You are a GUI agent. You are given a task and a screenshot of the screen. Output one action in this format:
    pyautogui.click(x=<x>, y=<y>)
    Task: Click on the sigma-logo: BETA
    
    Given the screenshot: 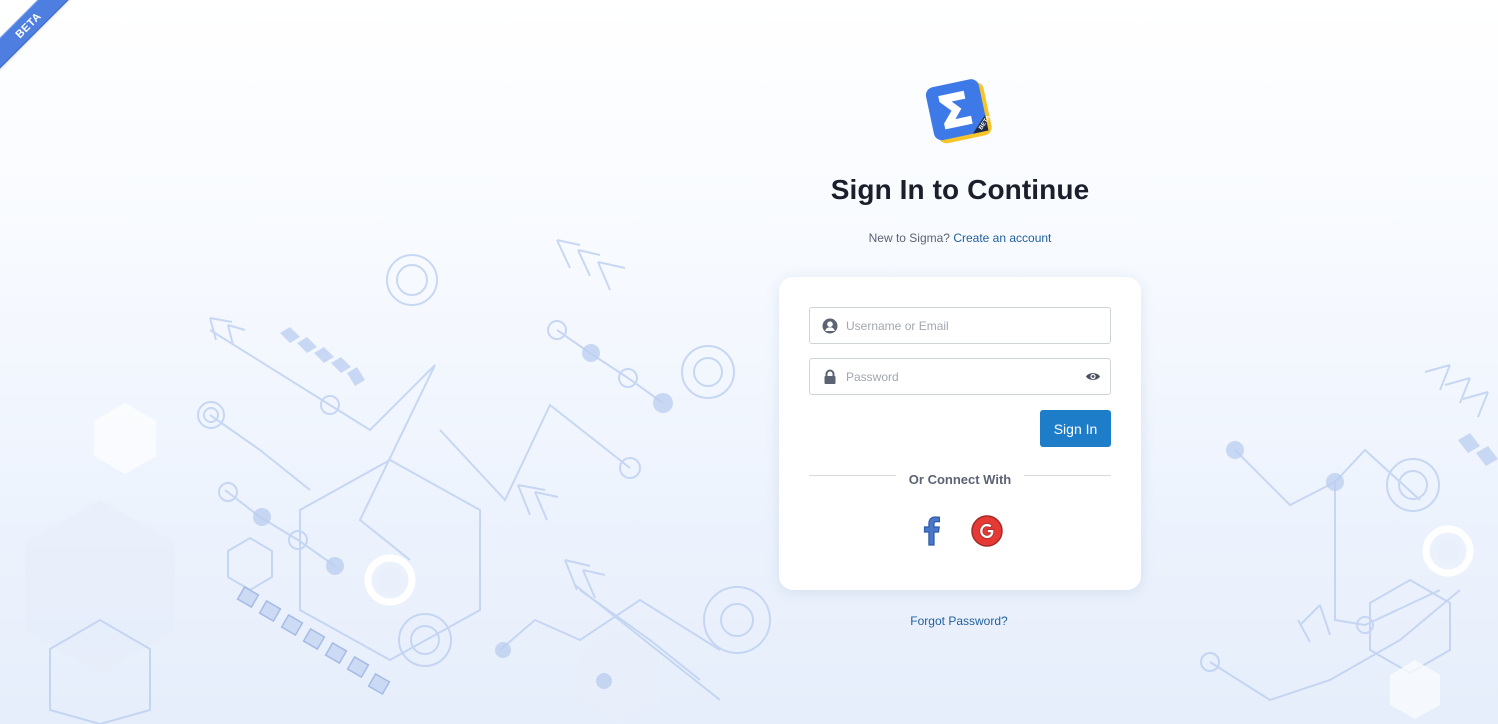 What is the action you would take?
    pyautogui.click(x=960, y=112)
    